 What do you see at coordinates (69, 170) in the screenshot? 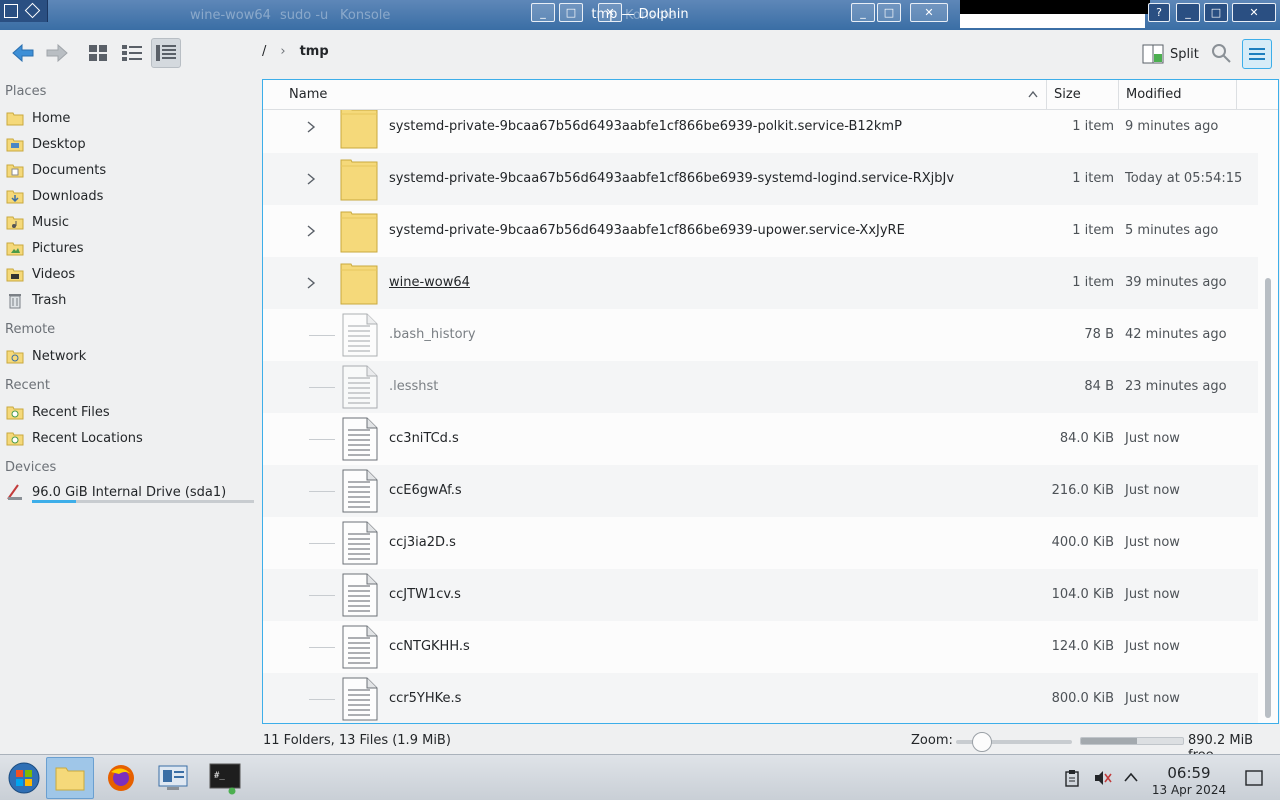
I see `sidebar-item-label: Documents` at bounding box center [69, 170].